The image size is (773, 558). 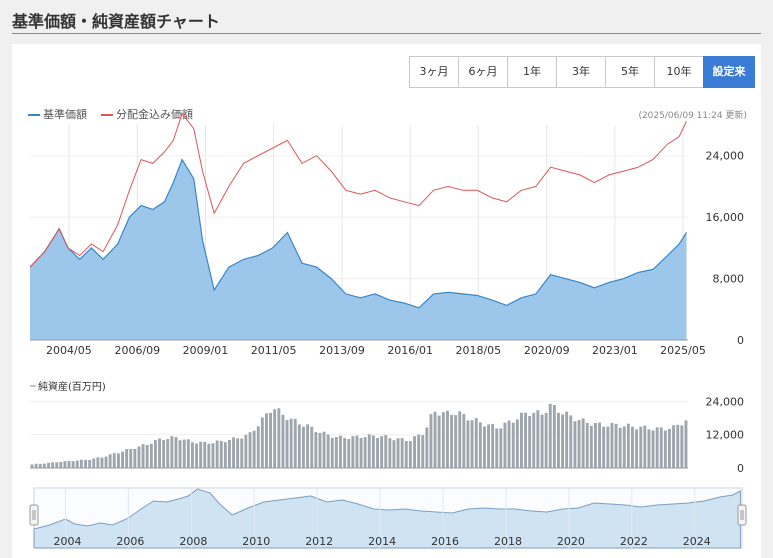 What do you see at coordinates (137, 350) in the screenshot?
I see `x-tick-label: 2006/09` at bounding box center [137, 350].